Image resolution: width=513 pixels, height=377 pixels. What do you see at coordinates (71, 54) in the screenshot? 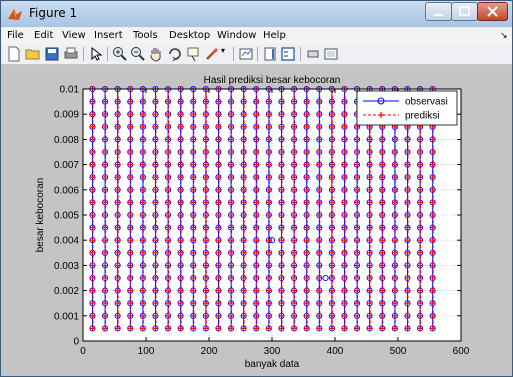
I see `print-icon` at bounding box center [71, 54].